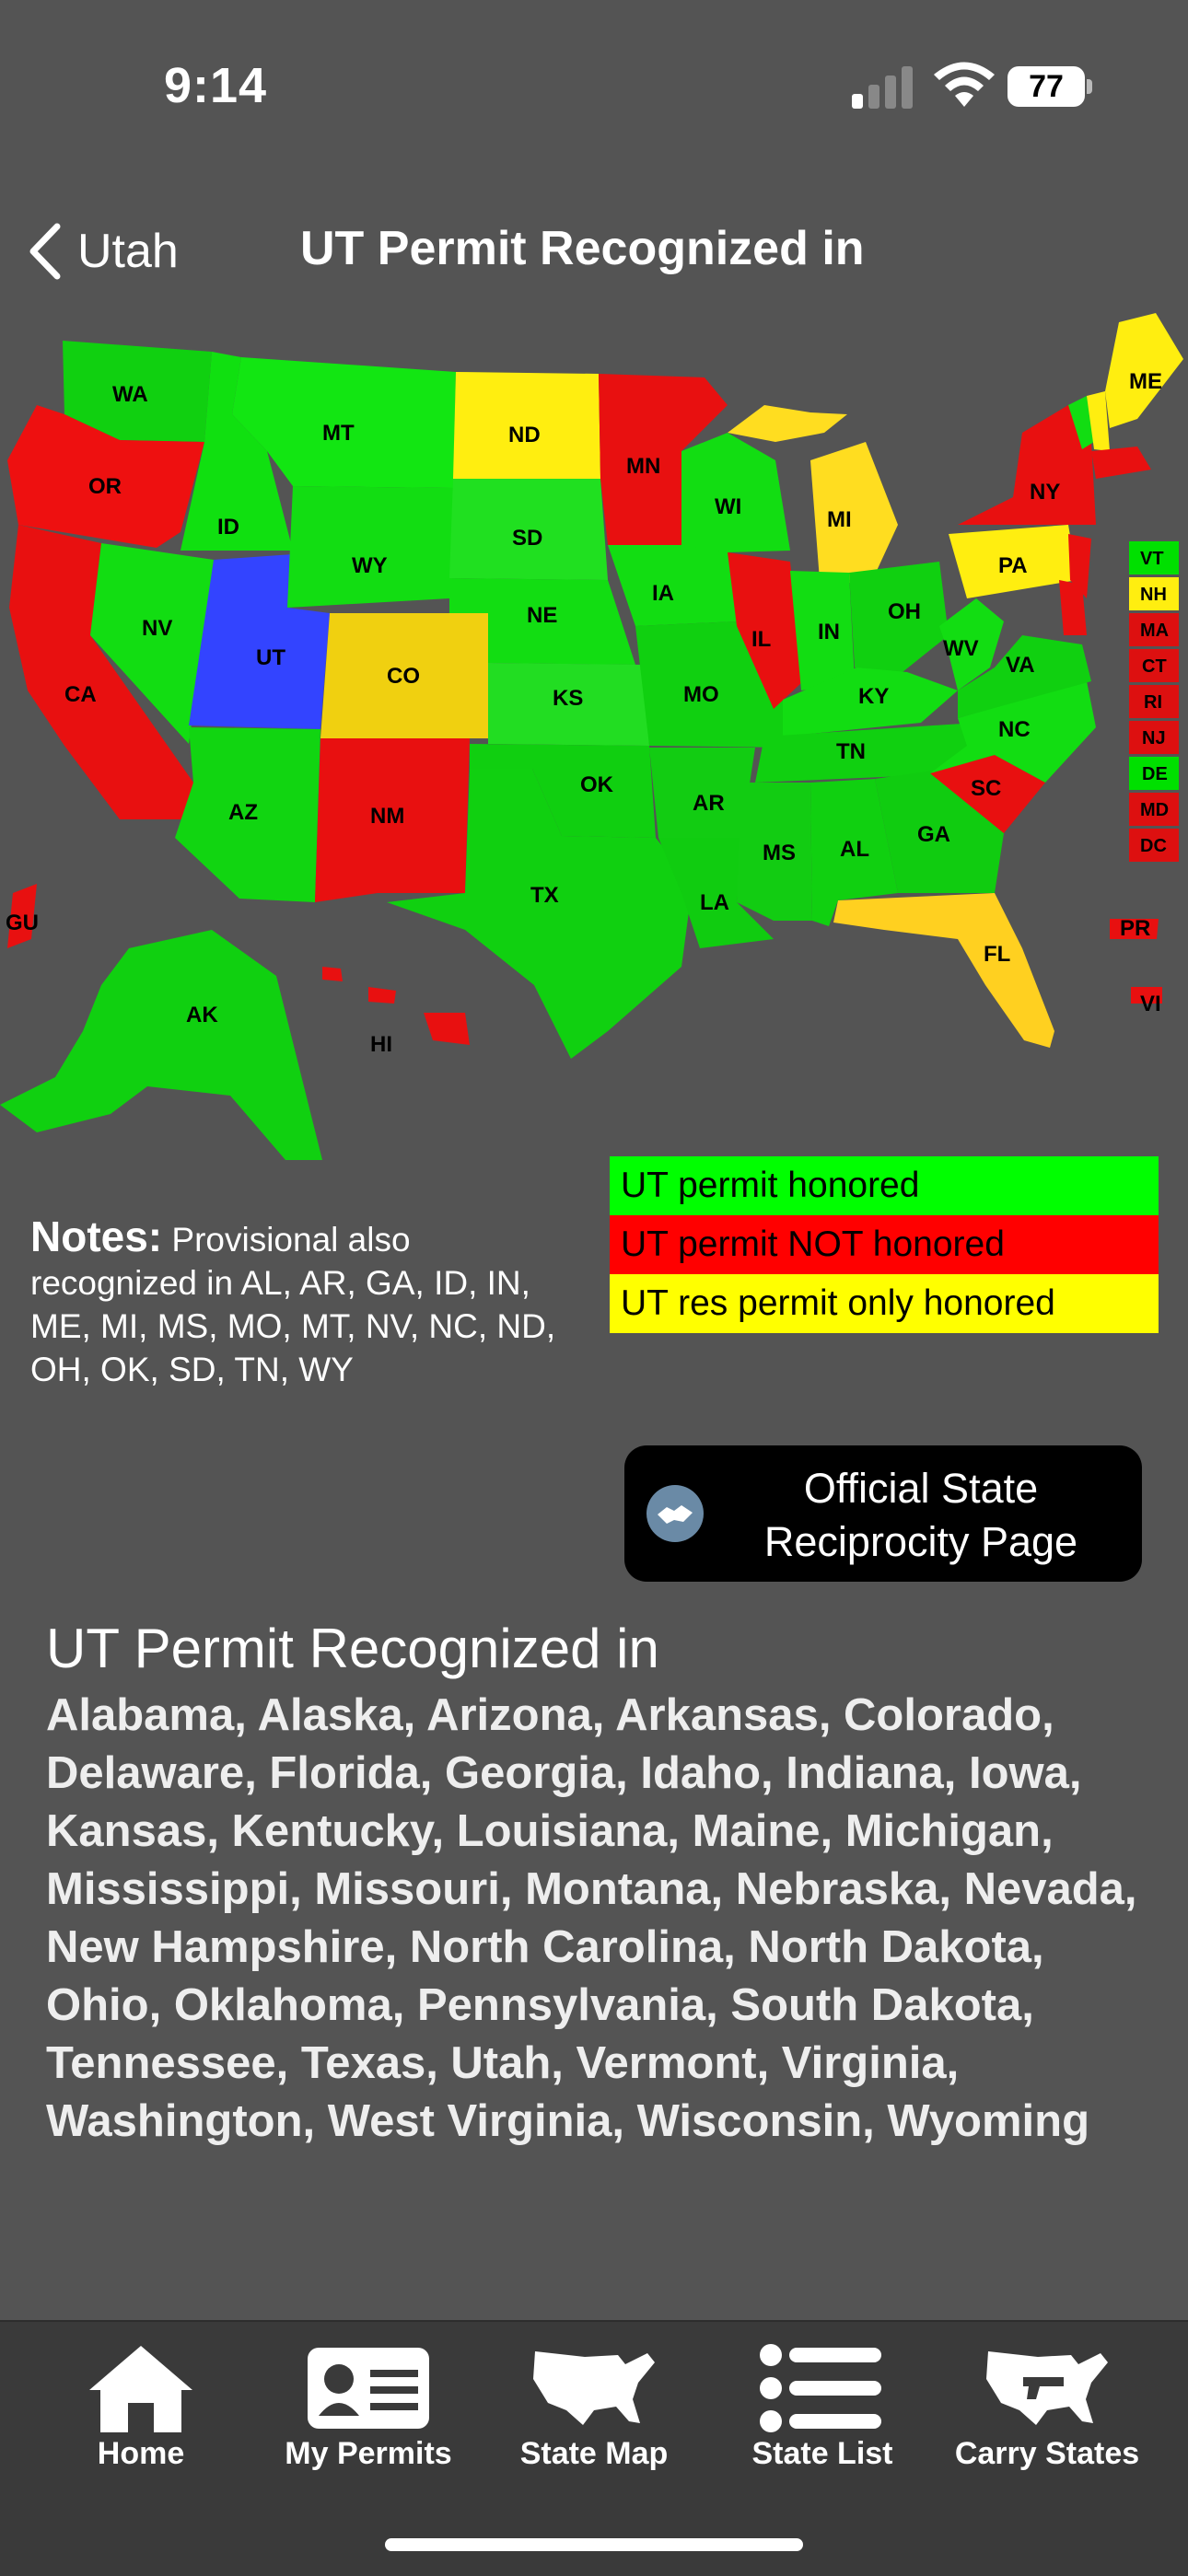  What do you see at coordinates (96, 1236) in the screenshot?
I see `notes-heading: Notes:` at bounding box center [96, 1236].